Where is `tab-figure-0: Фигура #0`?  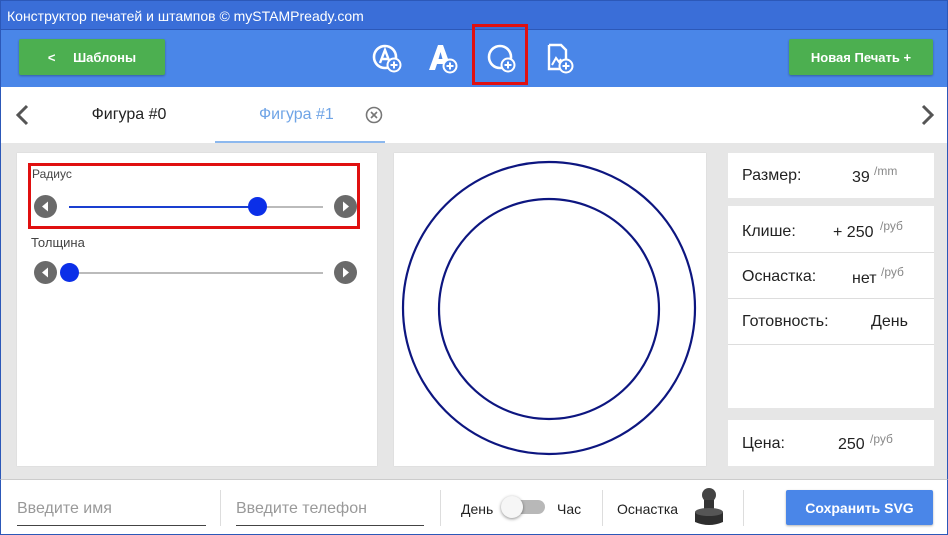 tab-figure-0: Фигура #0 is located at coordinates (129, 115).